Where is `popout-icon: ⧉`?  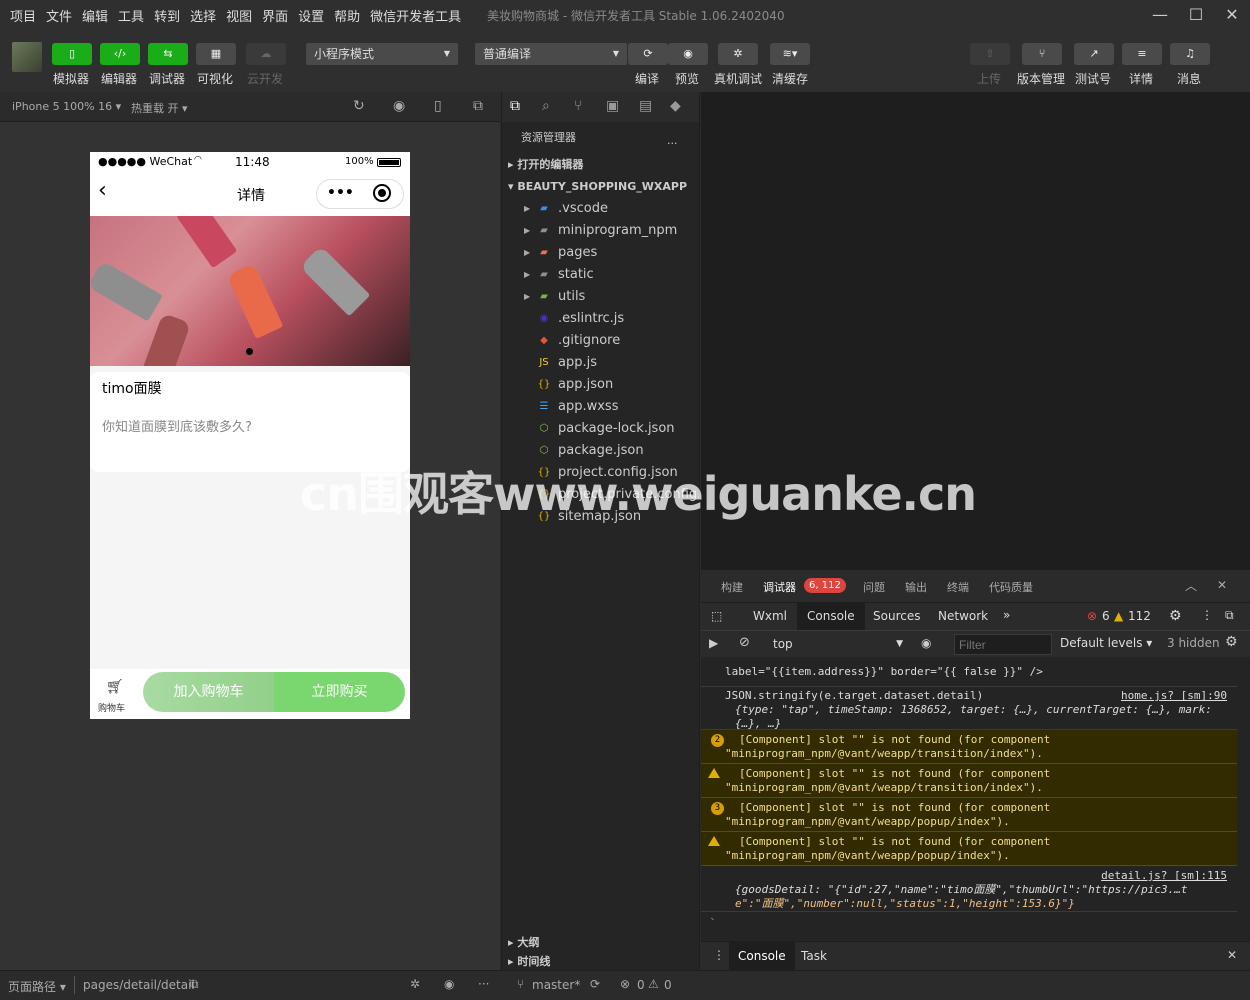
popout-icon: ⧉ is located at coordinates (478, 106).